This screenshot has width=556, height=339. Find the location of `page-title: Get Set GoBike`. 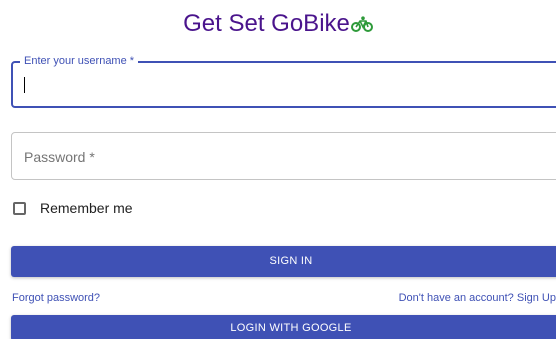

page-title: Get Set GoBike is located at coordinates (278, 24).